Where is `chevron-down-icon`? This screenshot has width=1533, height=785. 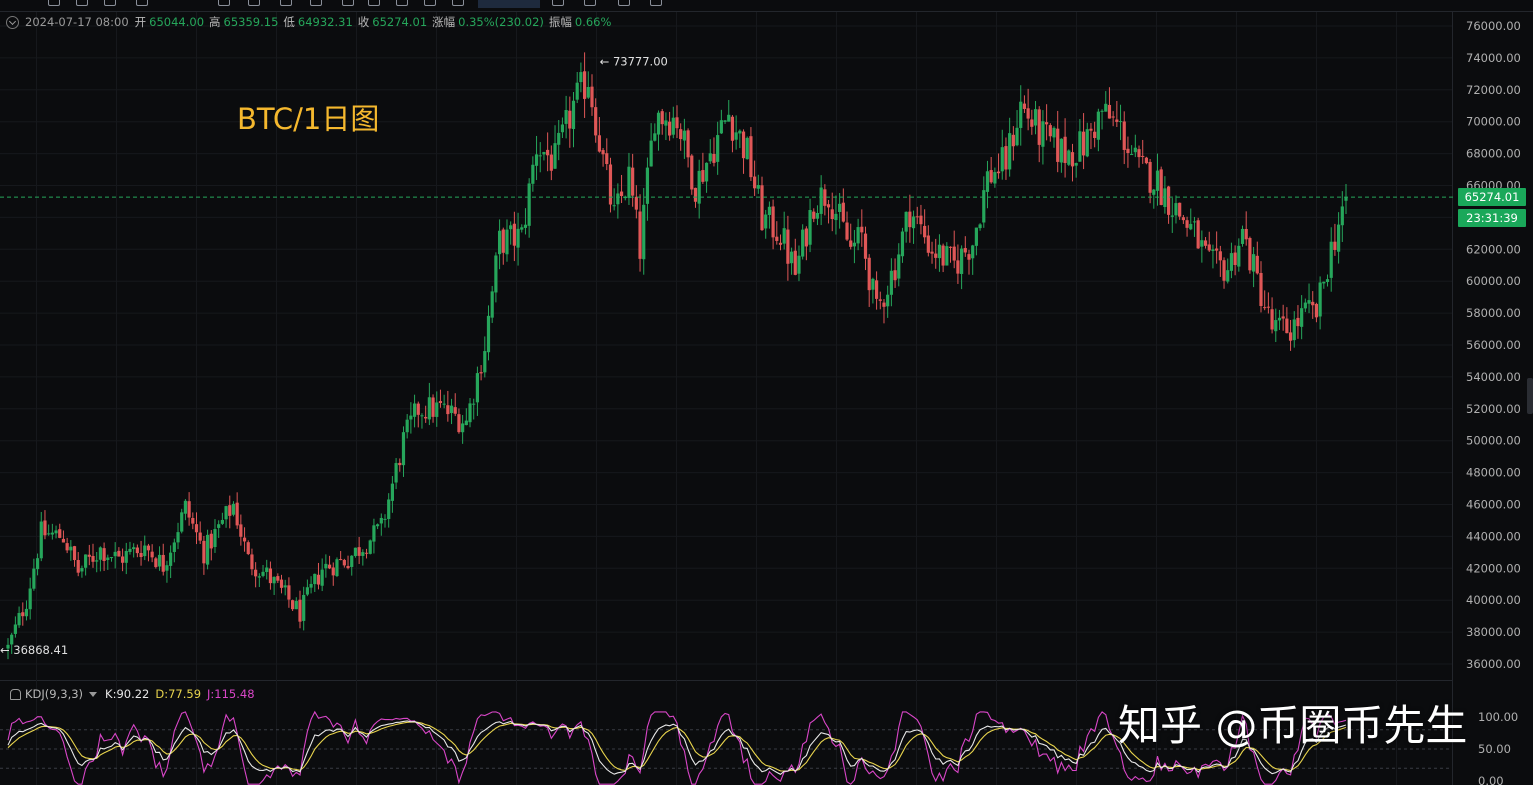
chevron-down-icon is located at coordinates (93, 694).